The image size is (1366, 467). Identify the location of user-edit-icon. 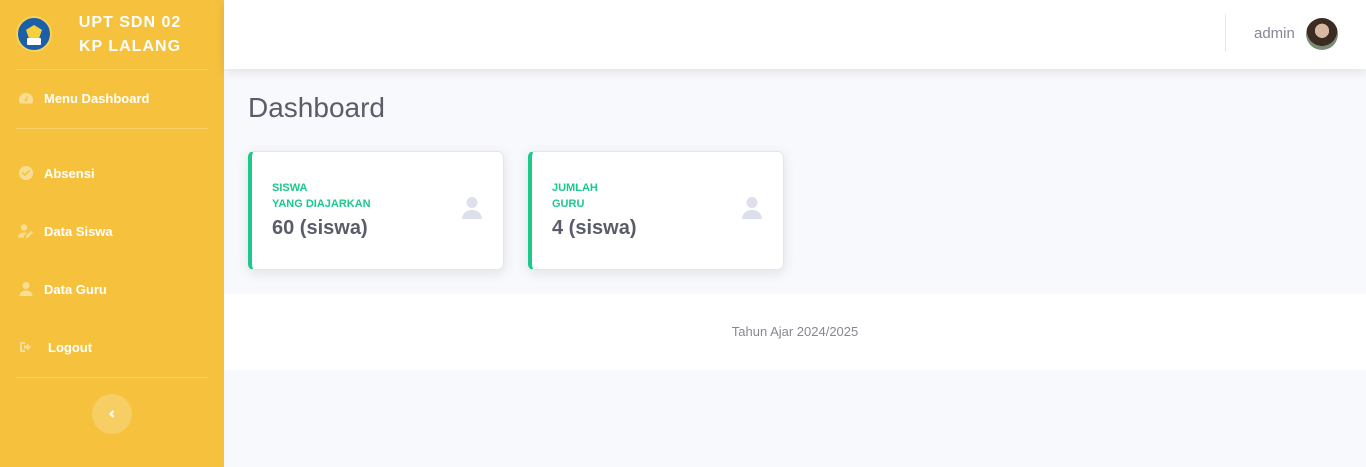
(26, 231).